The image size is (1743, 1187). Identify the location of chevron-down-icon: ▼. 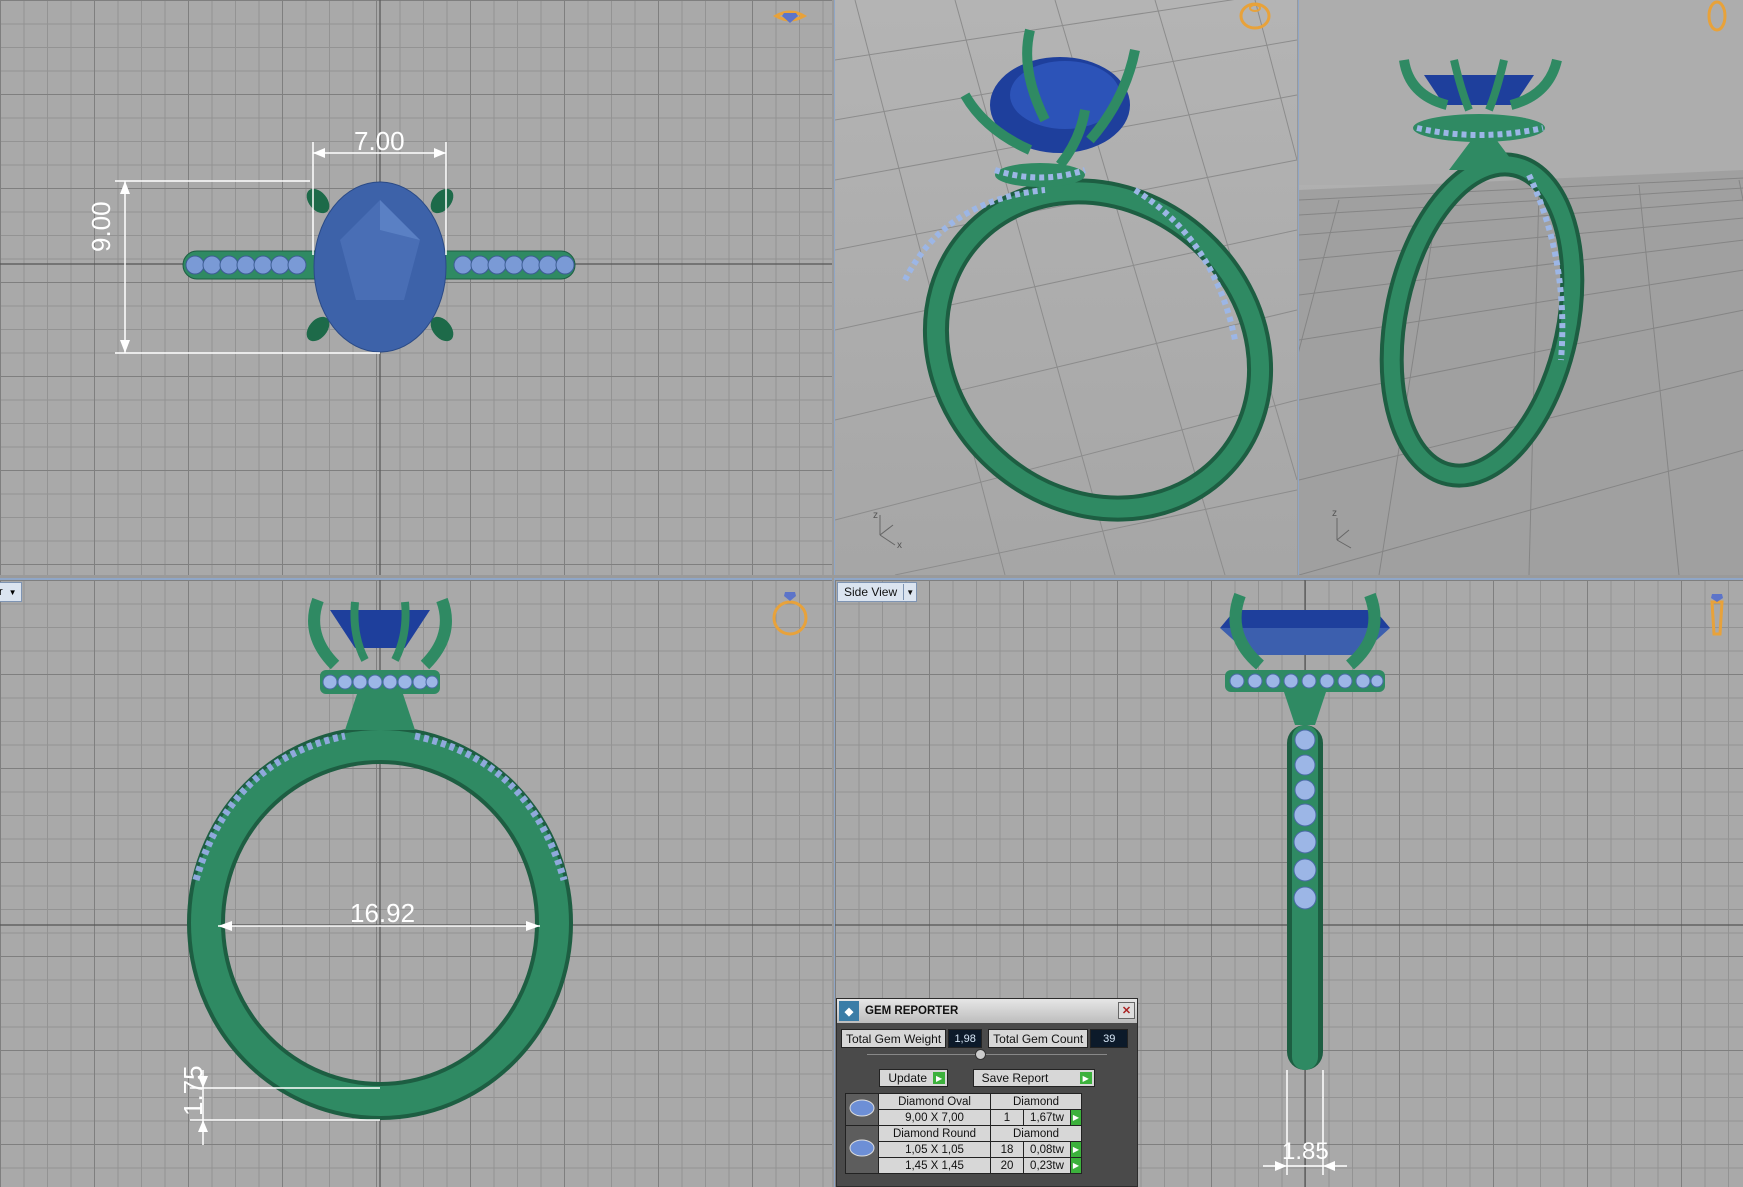
(909, 592).